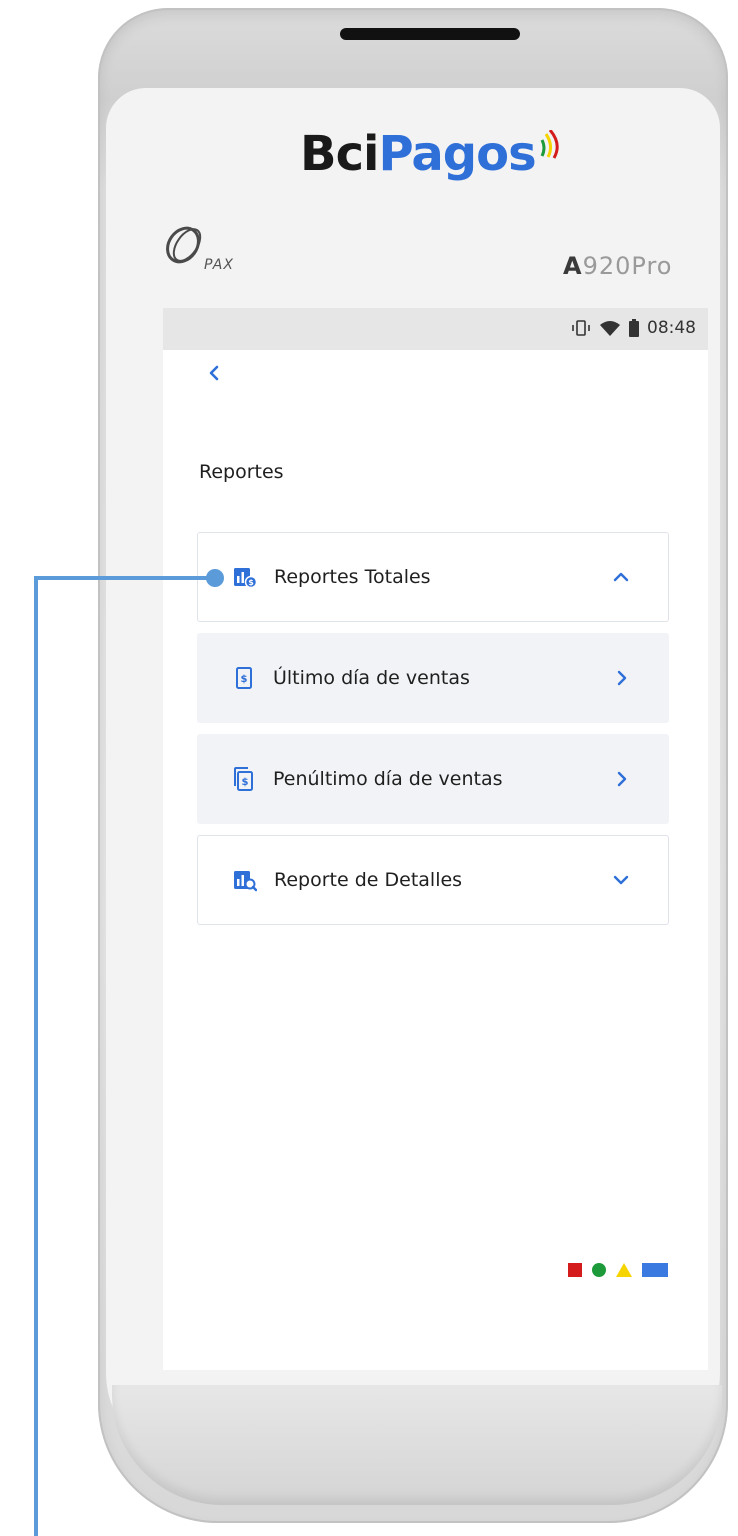  What do you see at coordinates (245, 577) in the screenshot?
I see `report-totals-icon: $` at bounding box center [245, 577].